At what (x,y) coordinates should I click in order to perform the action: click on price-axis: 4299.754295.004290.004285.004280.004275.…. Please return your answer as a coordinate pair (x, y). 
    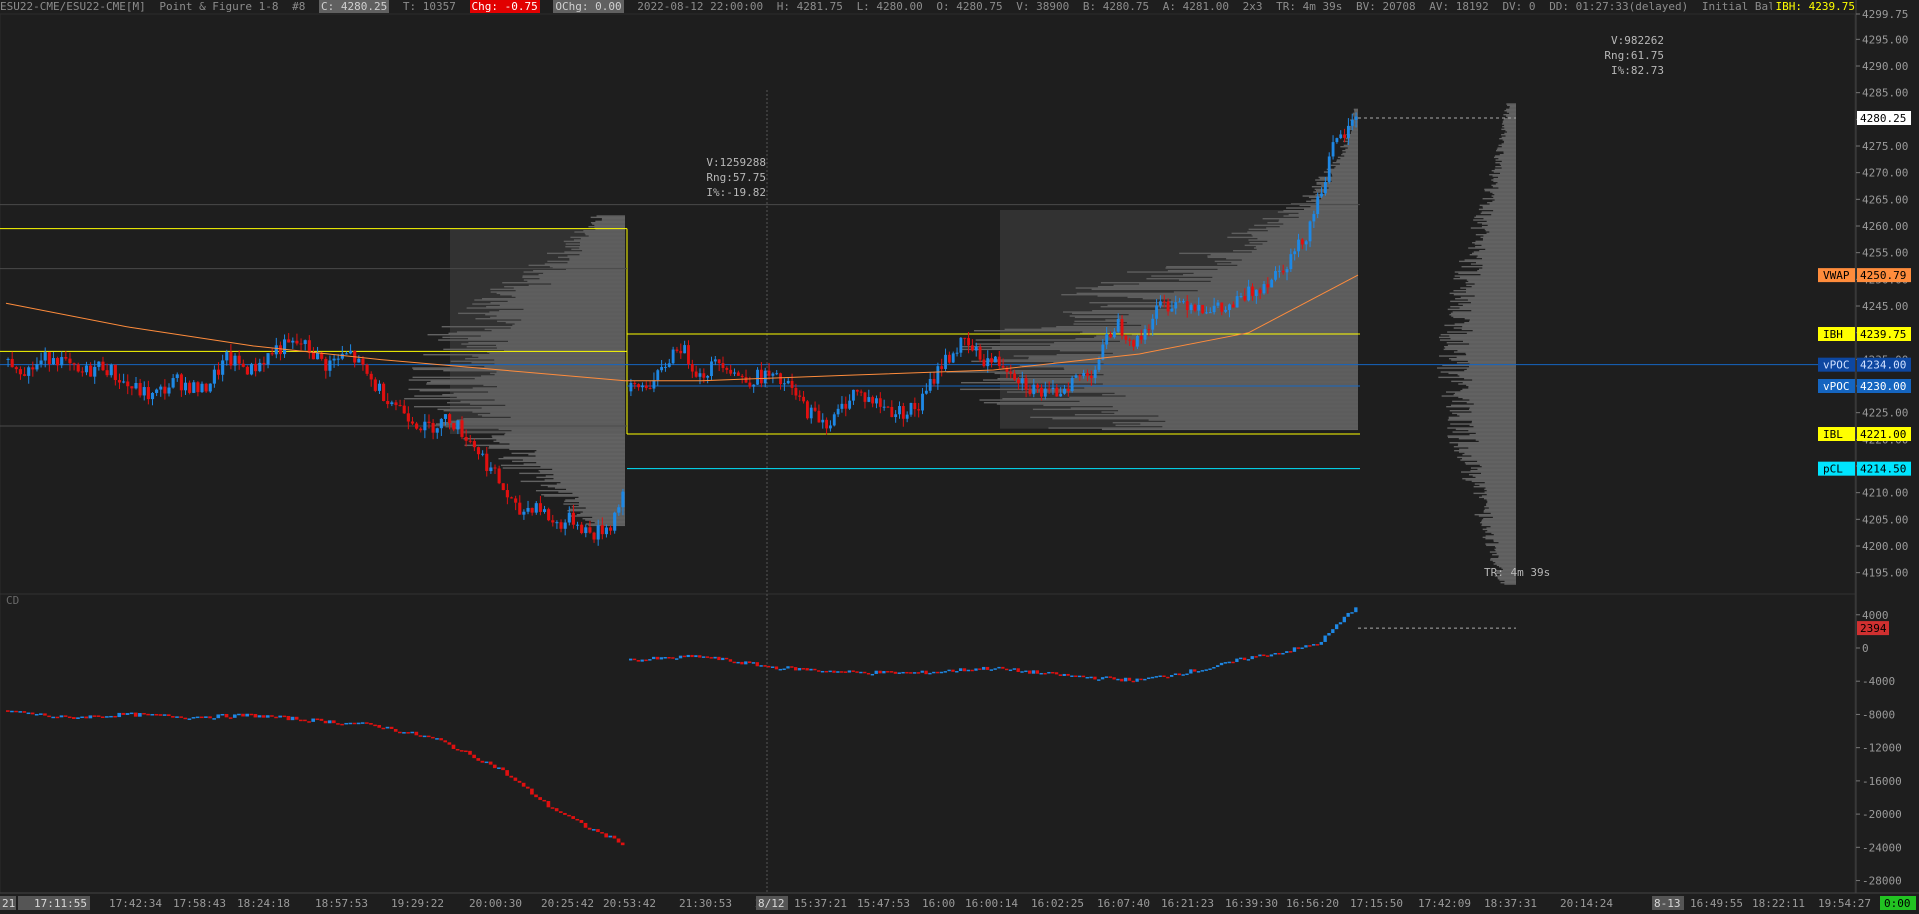
    Looking at the image, I should click on (1882, 294).